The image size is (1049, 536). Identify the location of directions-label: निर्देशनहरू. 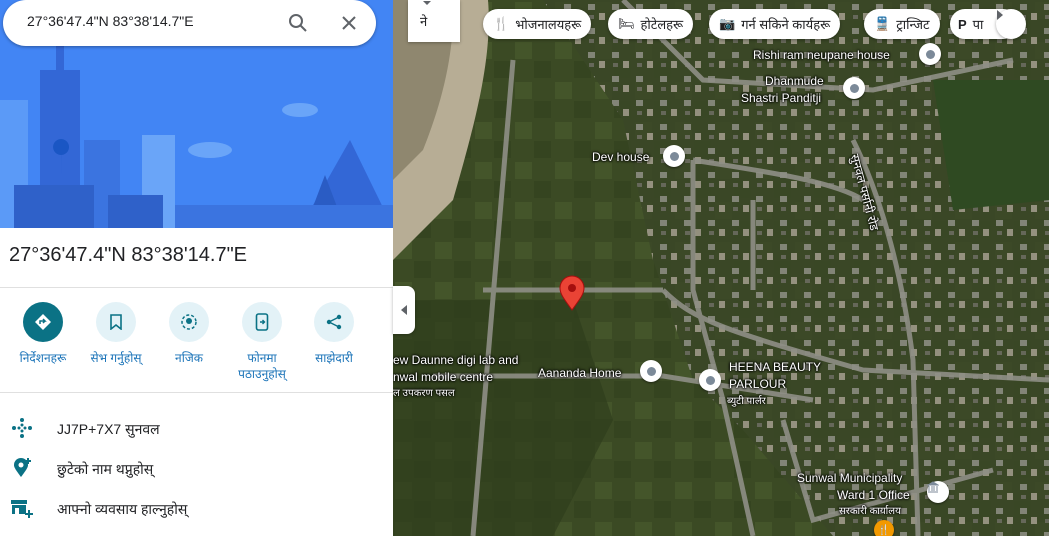
(43, 358).